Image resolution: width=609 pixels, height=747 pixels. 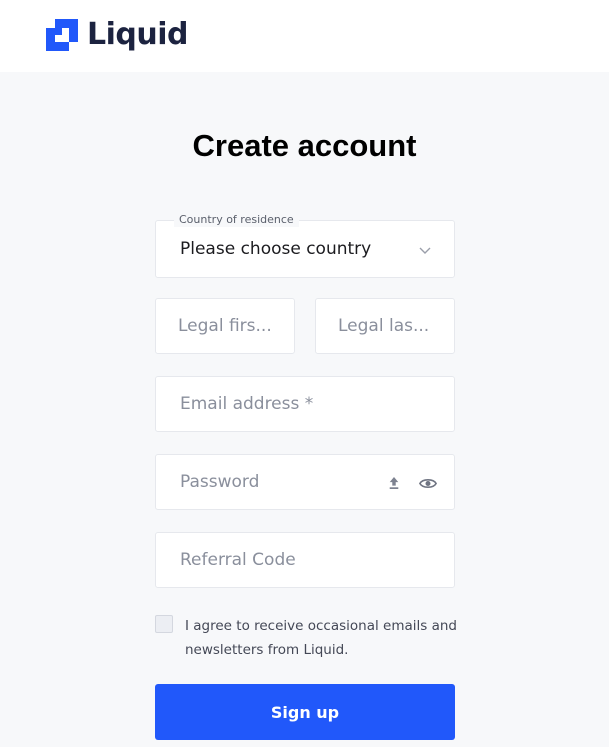 I want to click on agree-checkbox, so click(x=164, y=624).